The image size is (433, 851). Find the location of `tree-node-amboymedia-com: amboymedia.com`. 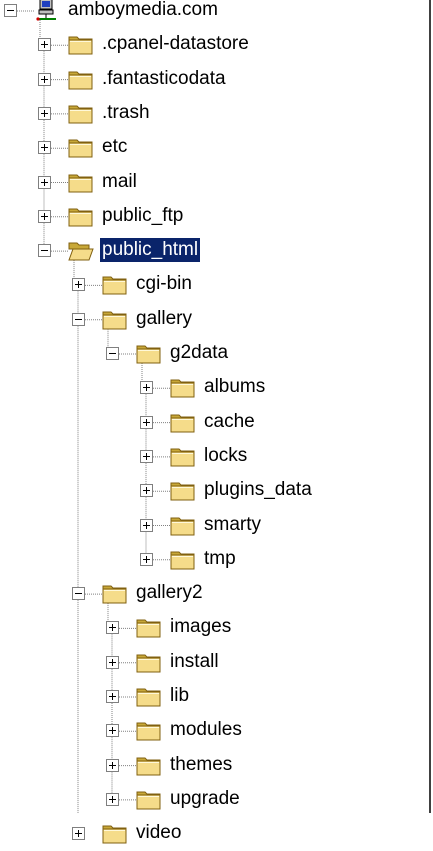

tree-node-amboymedia-com: amboymedia.com is located at coordinates (210, 14).